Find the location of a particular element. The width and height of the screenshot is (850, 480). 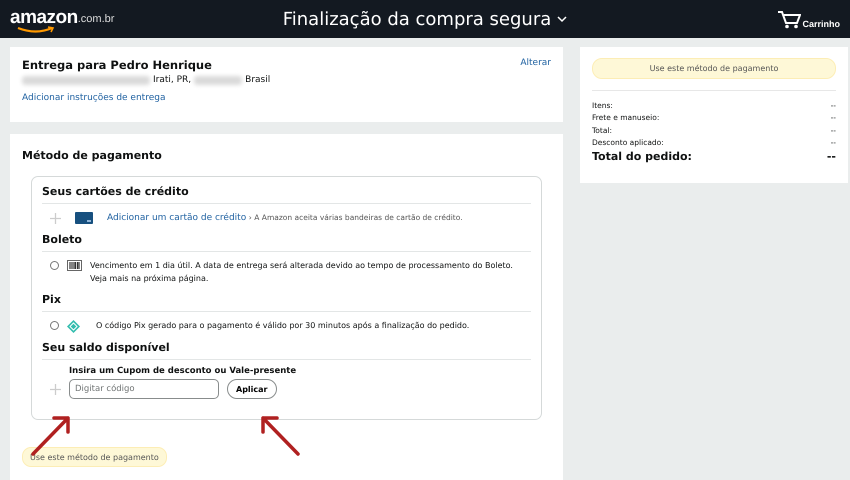

apply-button: Aplicar is located at coordinates (251, 389).